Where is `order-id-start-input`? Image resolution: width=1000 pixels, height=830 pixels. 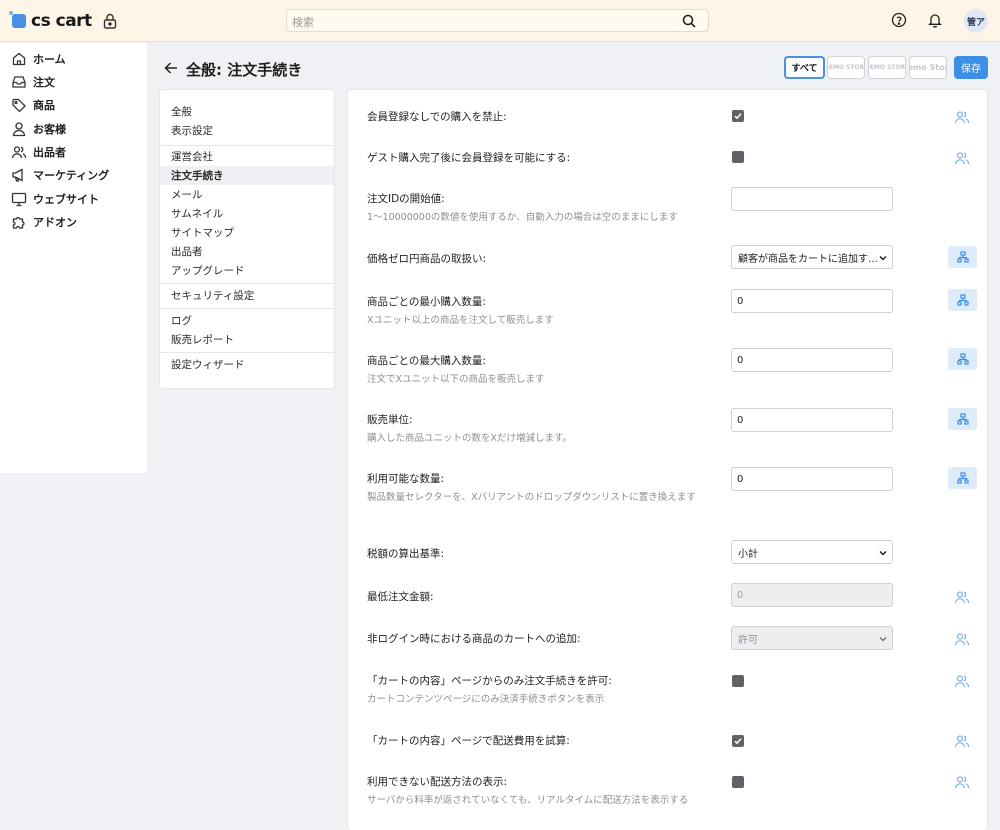
order-id-start-input is located at coordinates (812, 199).